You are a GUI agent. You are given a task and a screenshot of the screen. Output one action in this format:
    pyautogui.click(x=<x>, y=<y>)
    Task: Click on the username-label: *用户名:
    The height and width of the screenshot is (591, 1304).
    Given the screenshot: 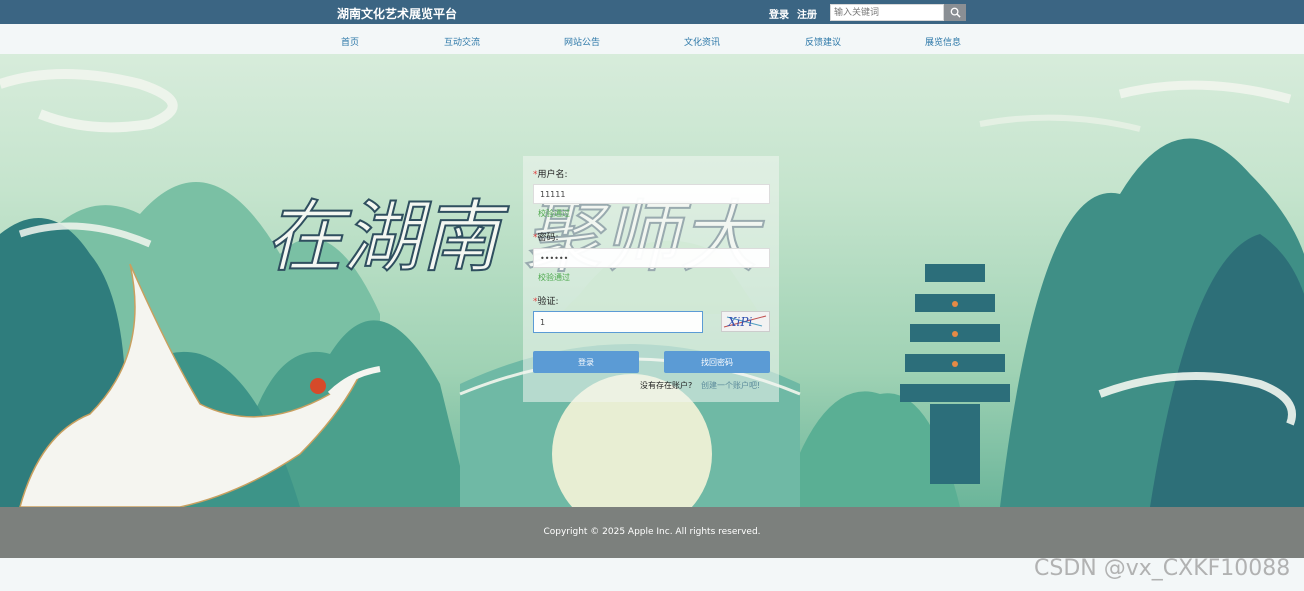 What is the action you would take?
    pyautogui.click(x=550, y=175)
    